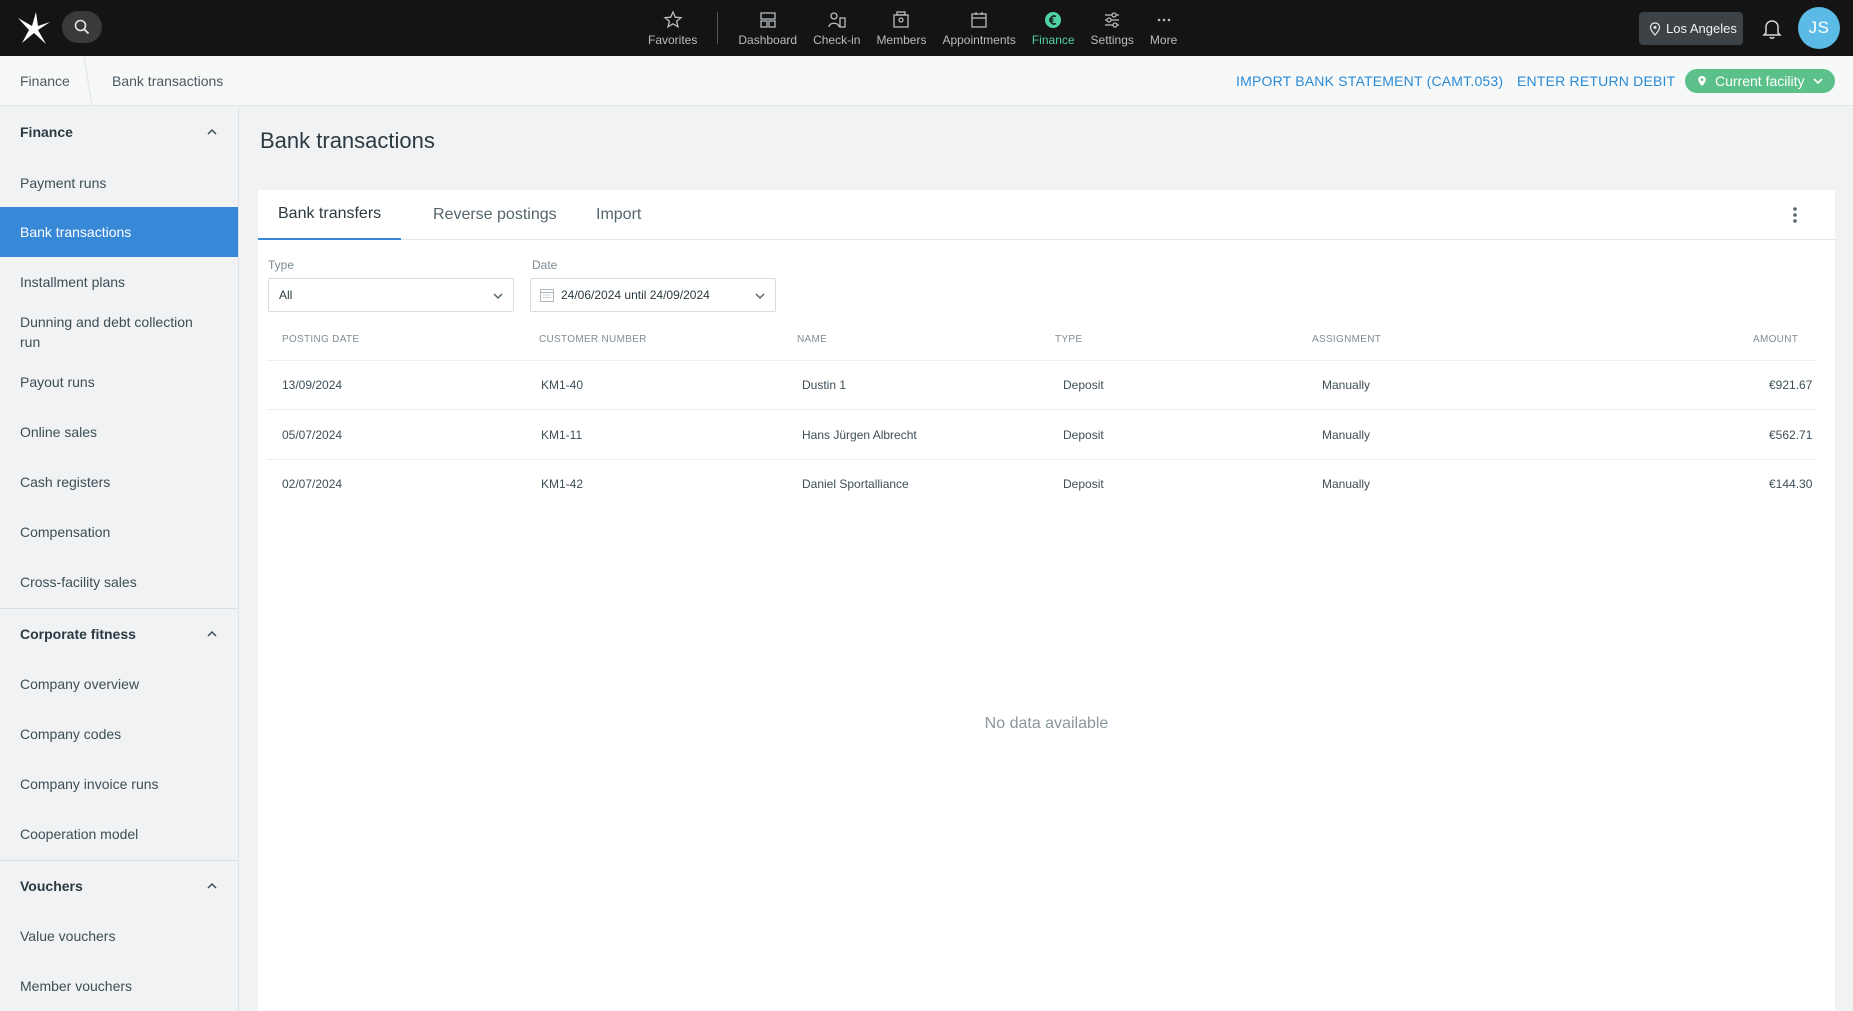  What do you see at coordinates (88, 81) in the screenshot?
I see `breadcrumb-separator` at bounding box center [88, 81].